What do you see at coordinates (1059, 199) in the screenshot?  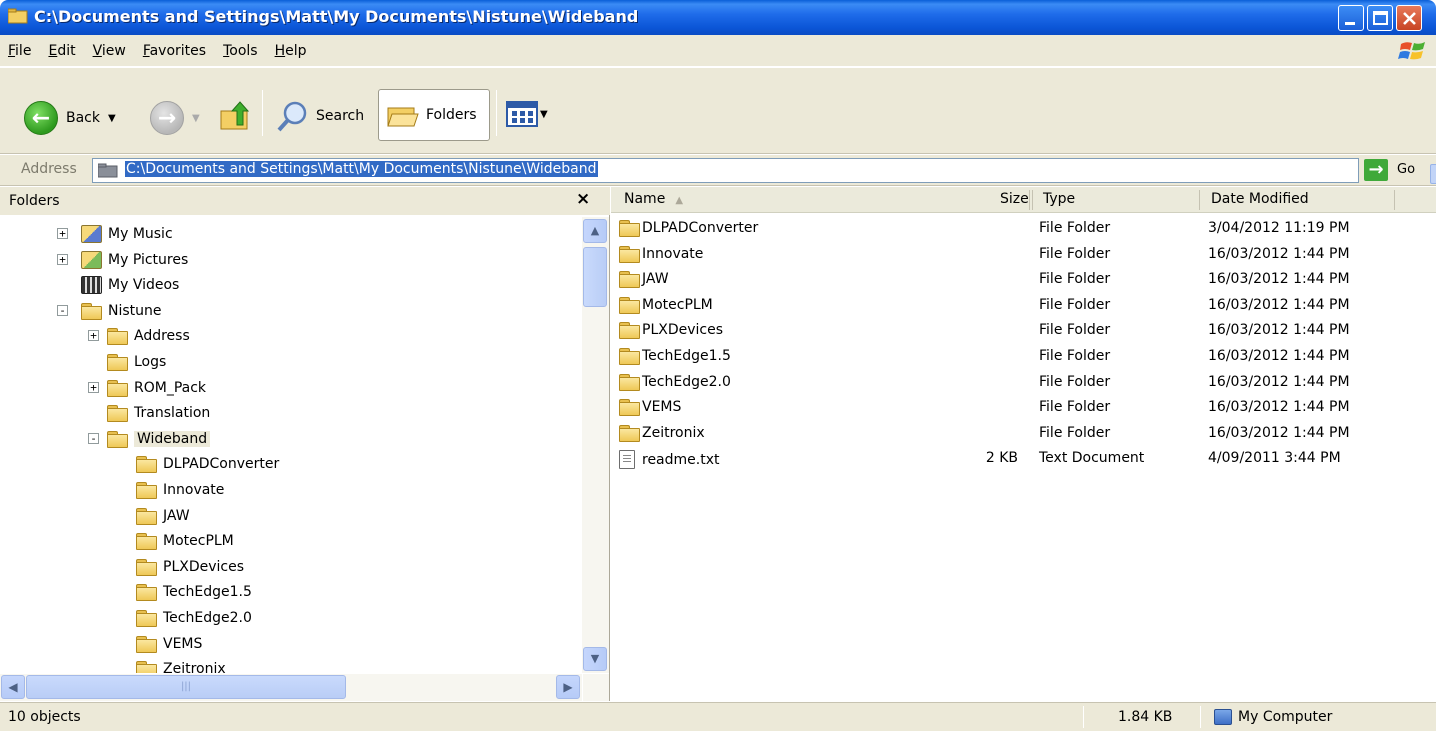 I see `column-type: Type` at bounding box center [1059, 199].